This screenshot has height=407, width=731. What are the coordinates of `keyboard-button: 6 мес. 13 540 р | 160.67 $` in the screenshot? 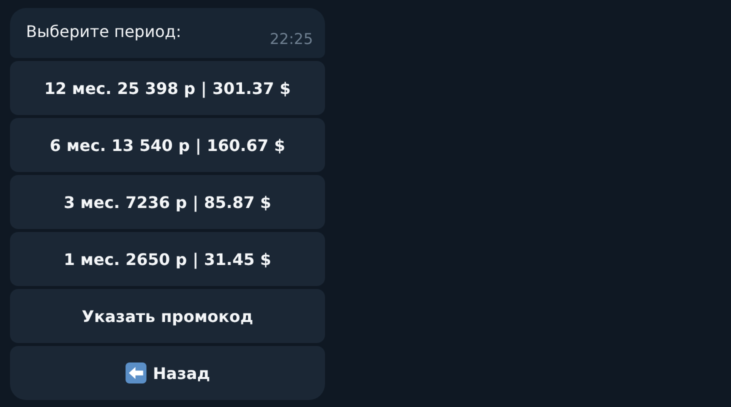 It's located at (167, 145).